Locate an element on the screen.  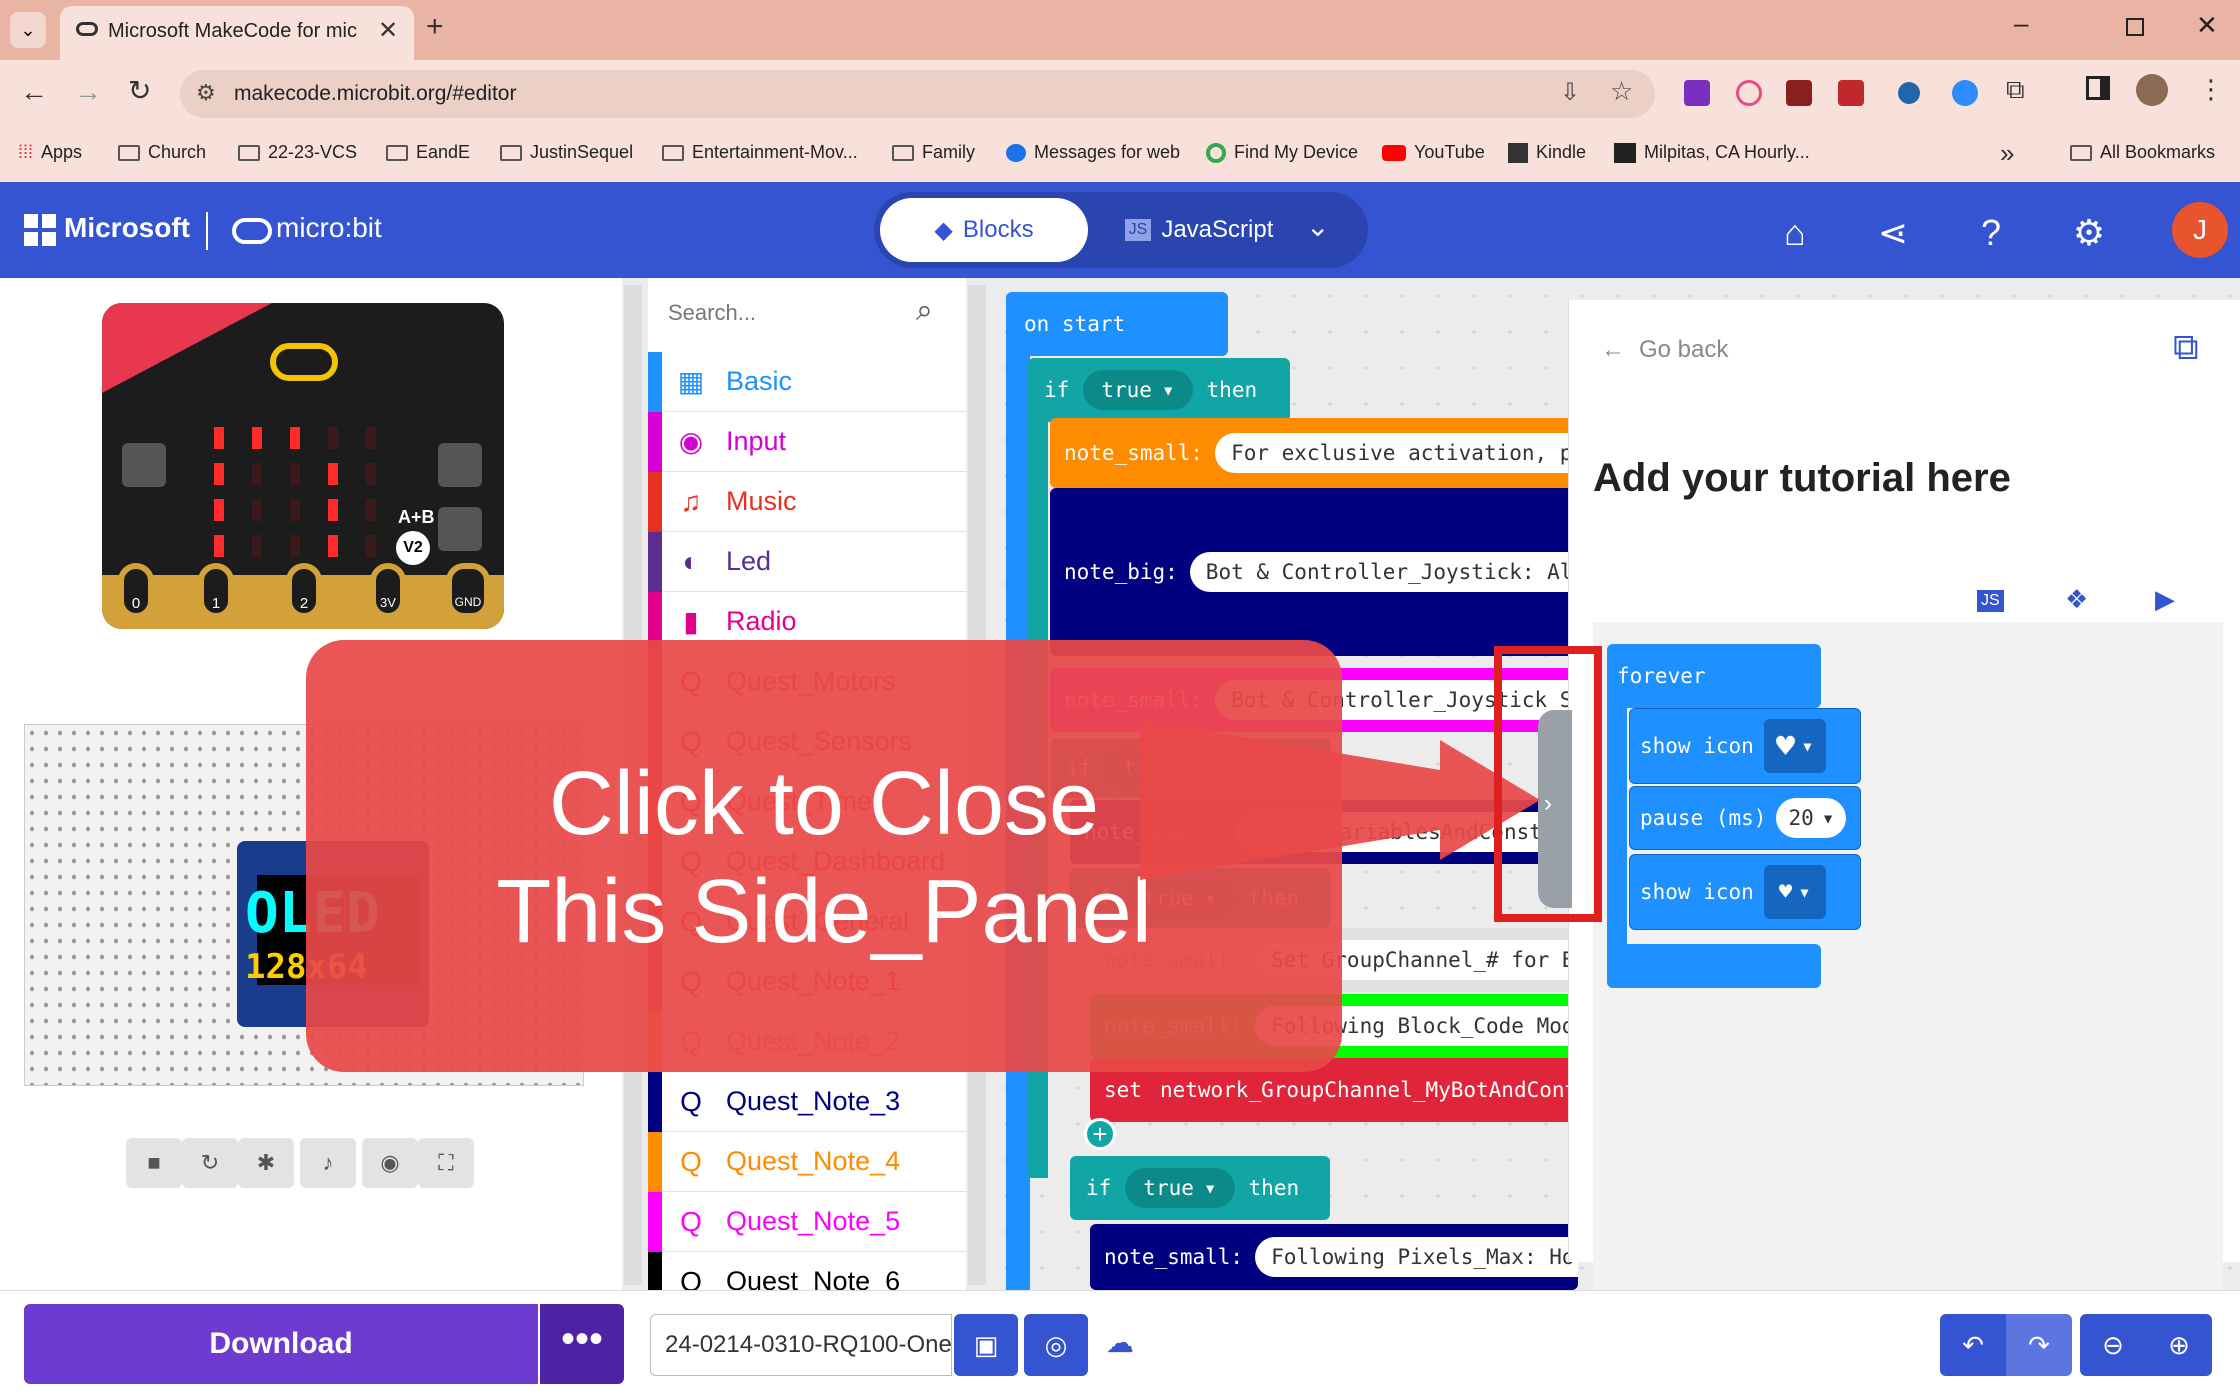
category-music: ♫ Music is located at coordinates (807, 502).